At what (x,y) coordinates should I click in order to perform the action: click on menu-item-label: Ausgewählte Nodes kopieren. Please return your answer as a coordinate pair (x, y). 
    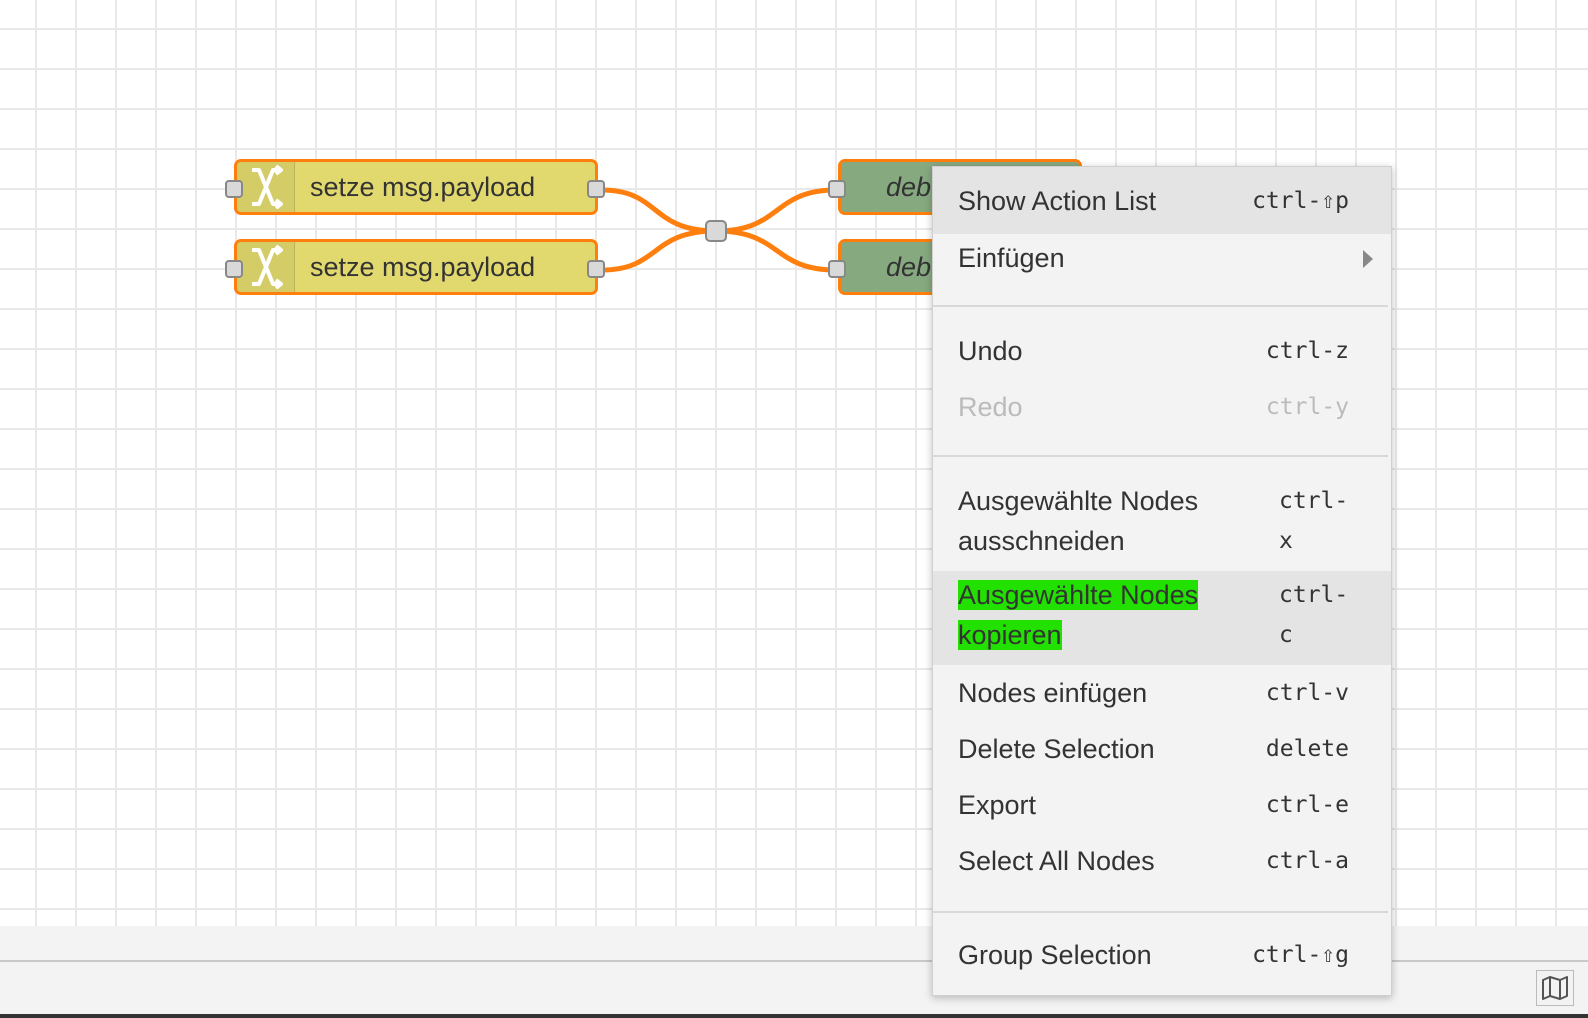
    Looking at the image, I should click on (1078, 613).